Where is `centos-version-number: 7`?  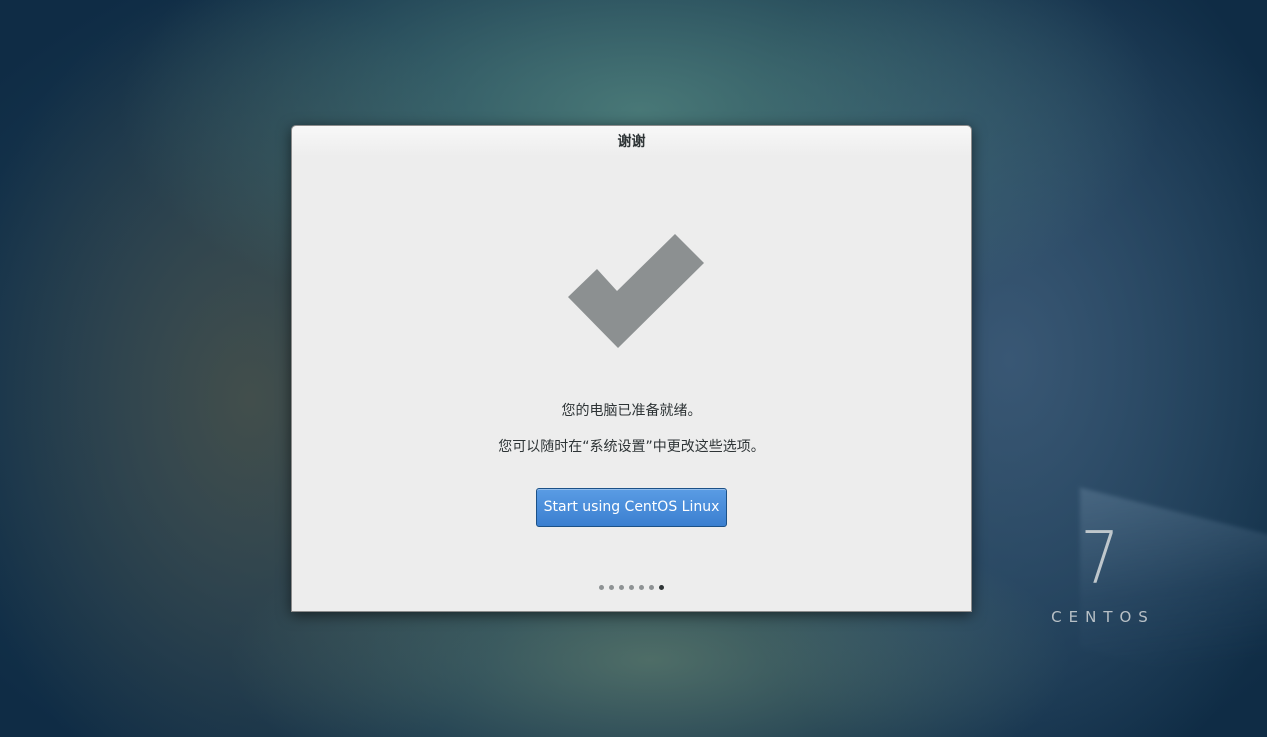 centos-version-number: 7 is located at coordinates (1100, 558).